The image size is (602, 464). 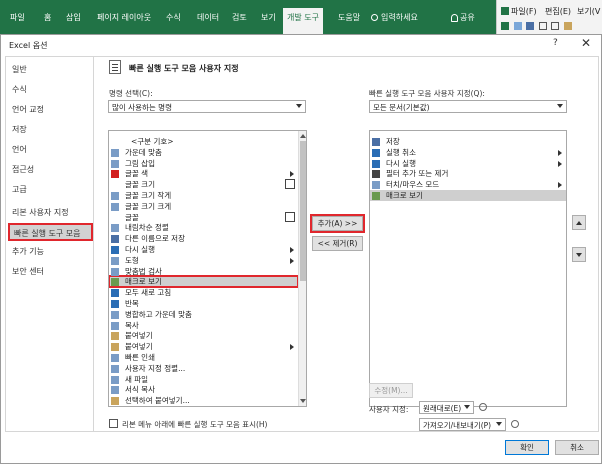 What do you see at coordinates (558, 11) in the screenshot?
I see `menu-edit: 편집(E)` at bounding box center [558, 11].